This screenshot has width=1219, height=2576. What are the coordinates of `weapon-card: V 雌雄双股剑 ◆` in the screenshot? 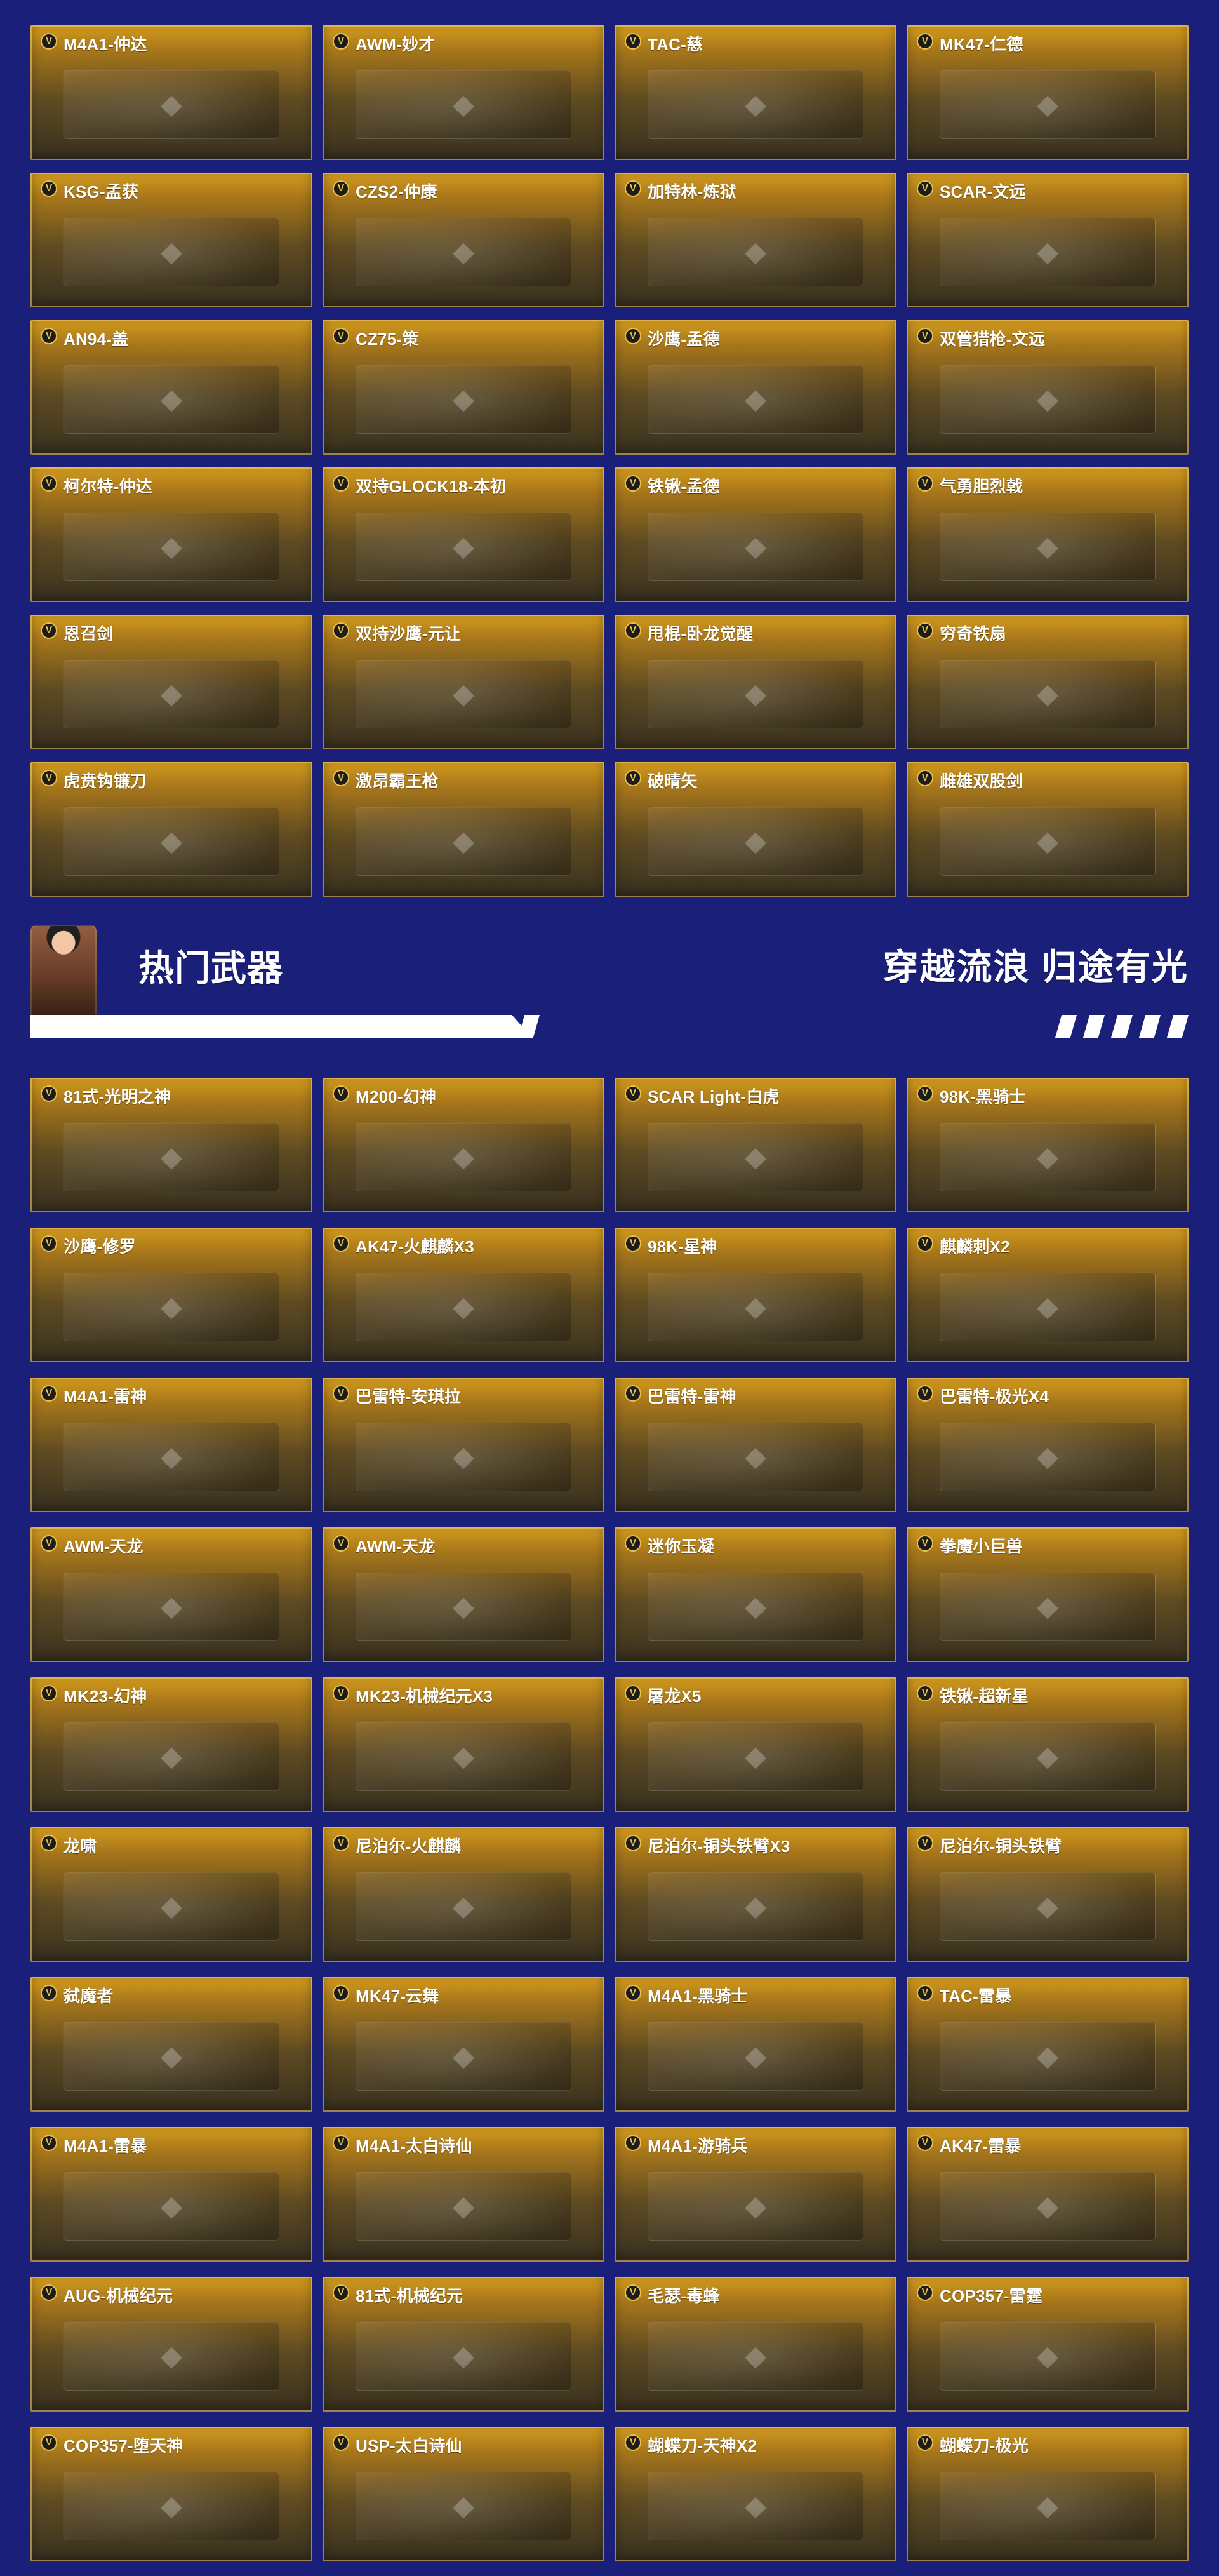 It's located at (1048, 829).